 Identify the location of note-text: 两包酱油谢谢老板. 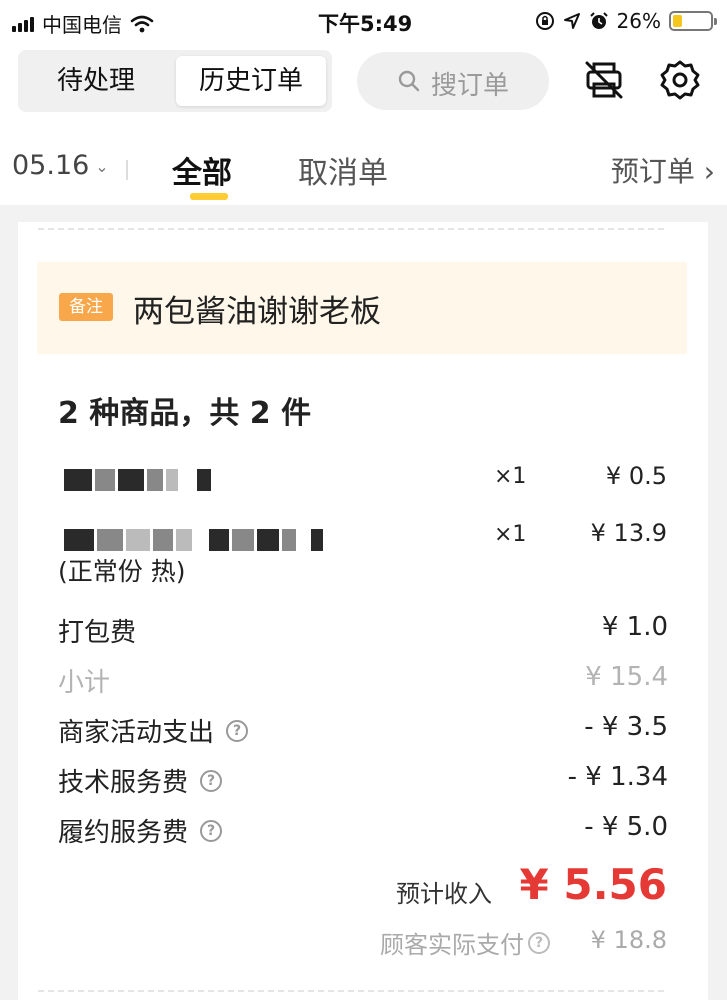
(257, 312).